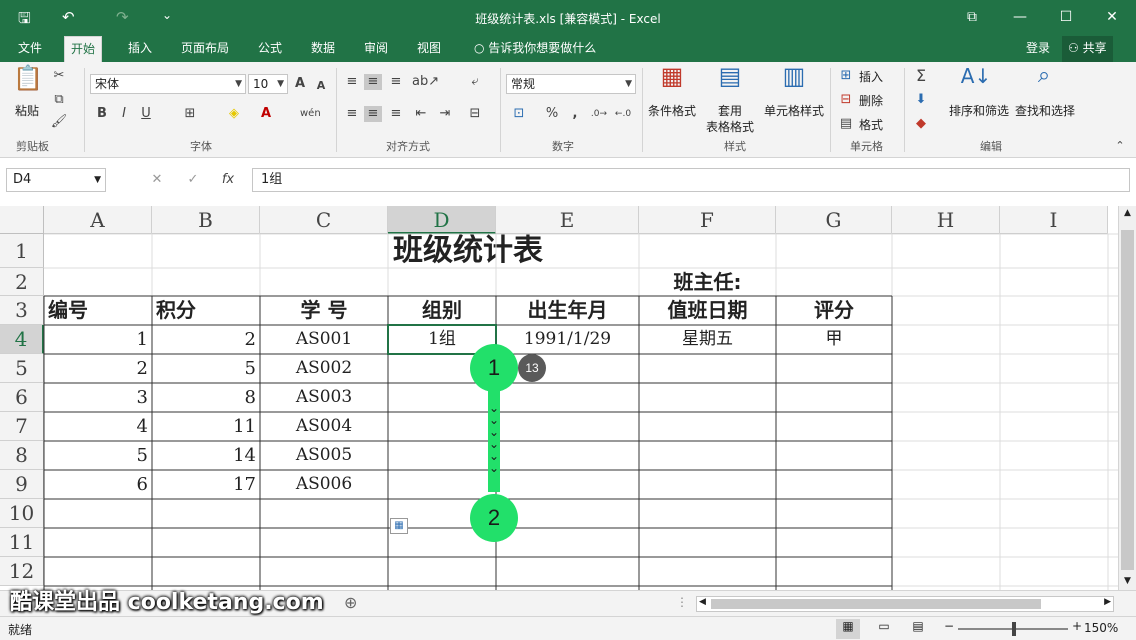  What do you see at coordinates (28, 82) in the screenshot?
I see `paste-icon: 📋` at bounding box center [28, 82].